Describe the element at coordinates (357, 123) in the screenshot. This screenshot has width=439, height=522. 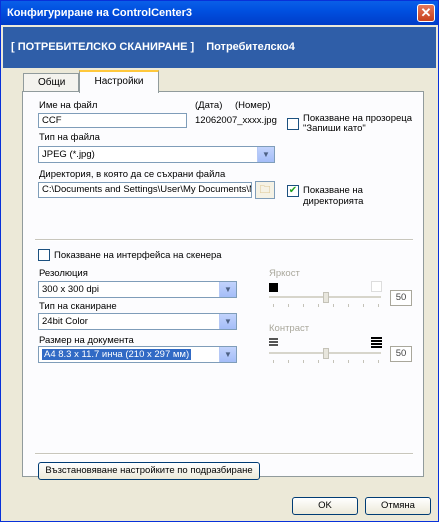
I see `save-as-label: Показване на прозореца "Запиши като"` at that location.